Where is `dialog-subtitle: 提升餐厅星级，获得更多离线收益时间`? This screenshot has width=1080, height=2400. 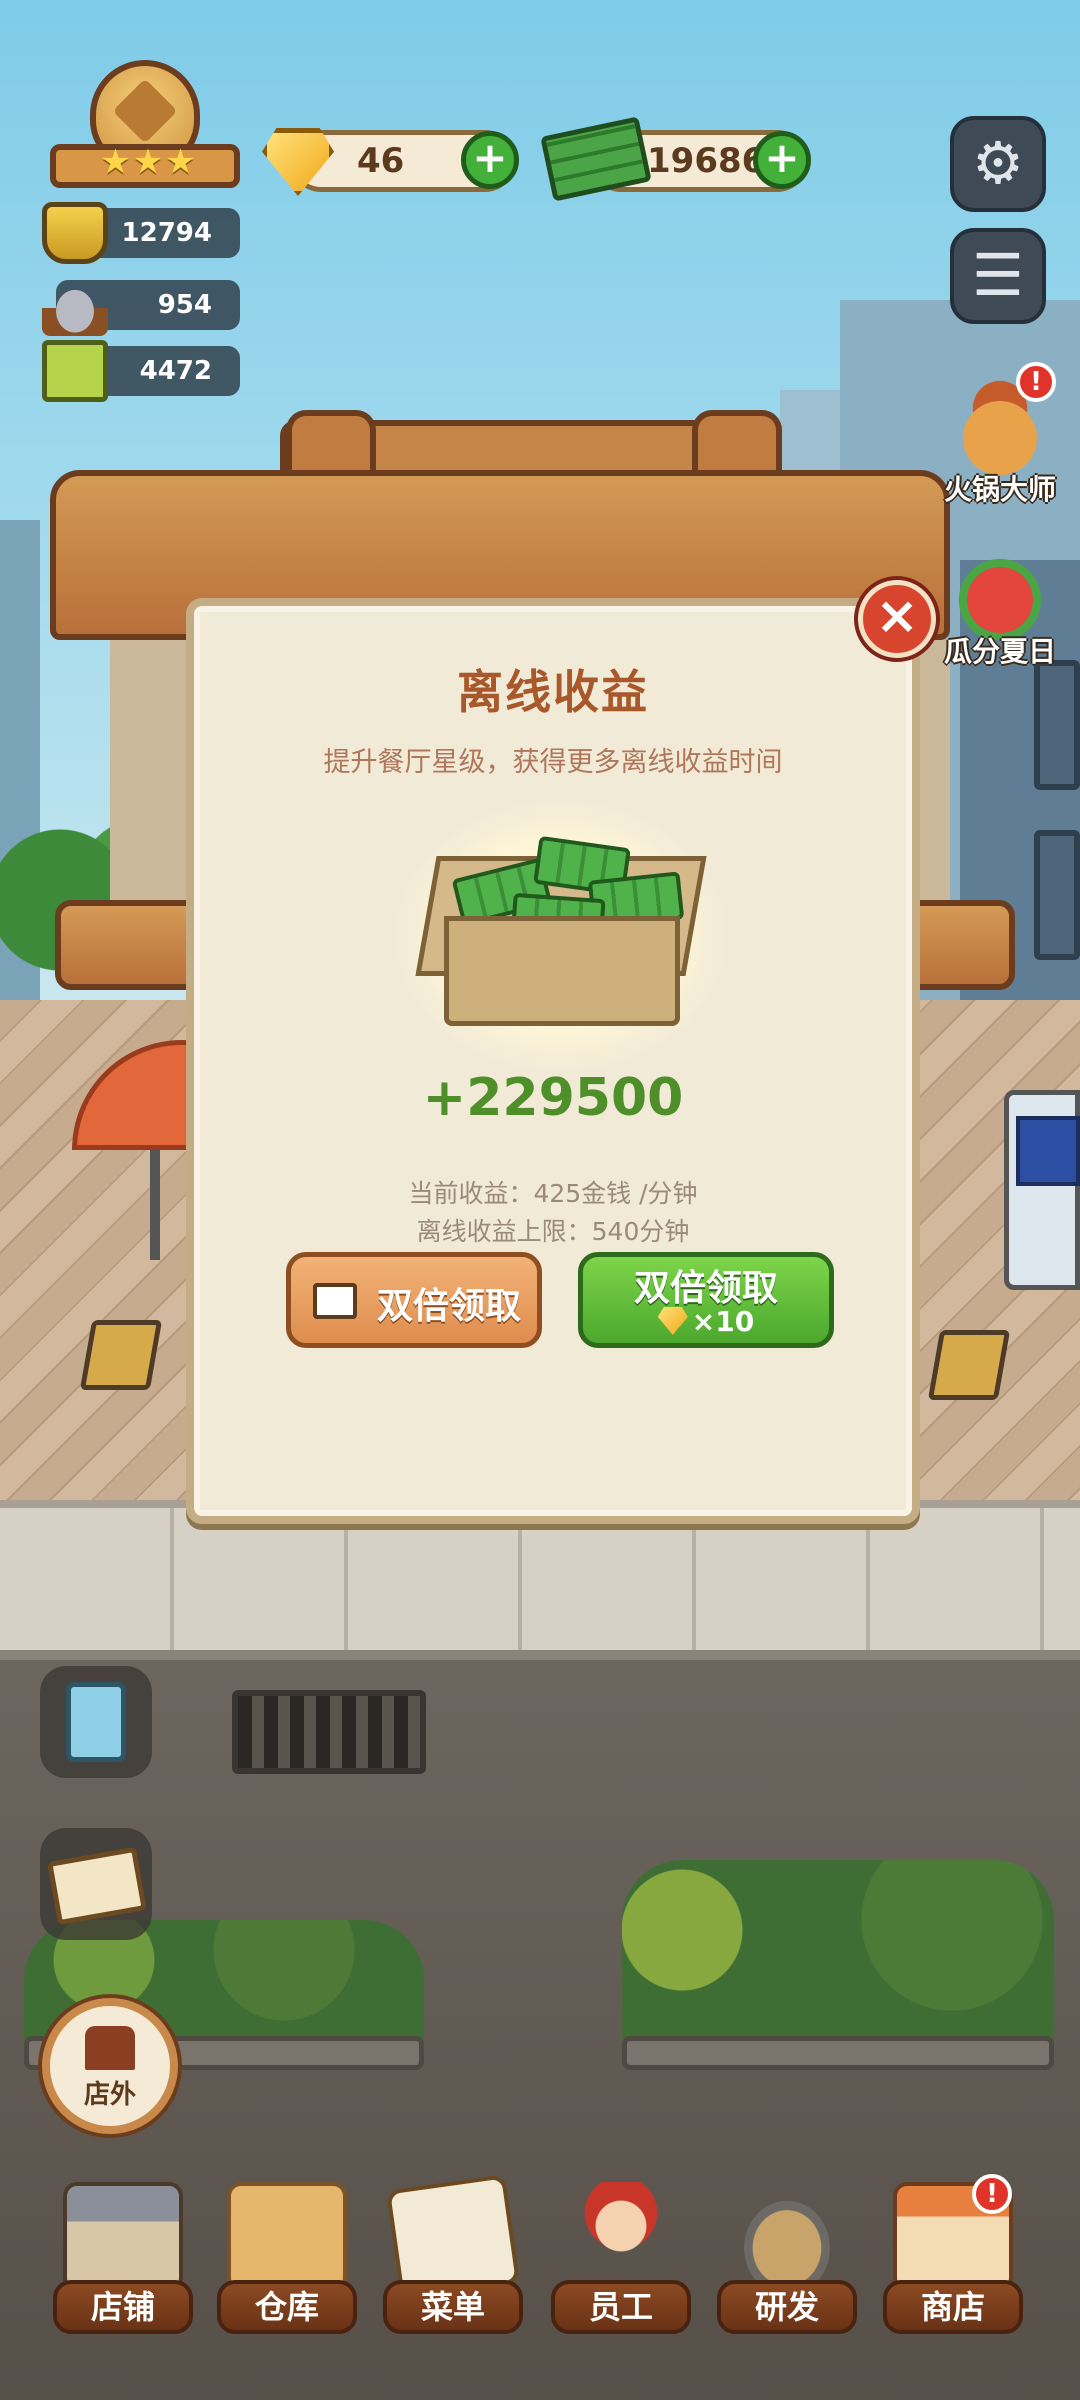 dialog-subtitle: 提升餐厅星级，获得更多离线收益时间 is located at coordinates (553, 762).